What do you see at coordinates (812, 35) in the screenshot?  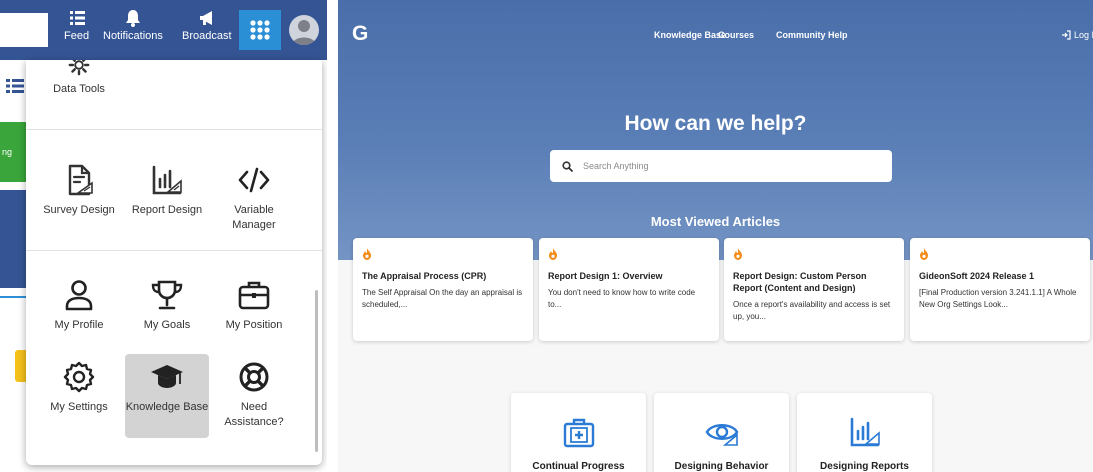 I see `nav-link-community-help: Community Help` at bounding box center [812, 35].